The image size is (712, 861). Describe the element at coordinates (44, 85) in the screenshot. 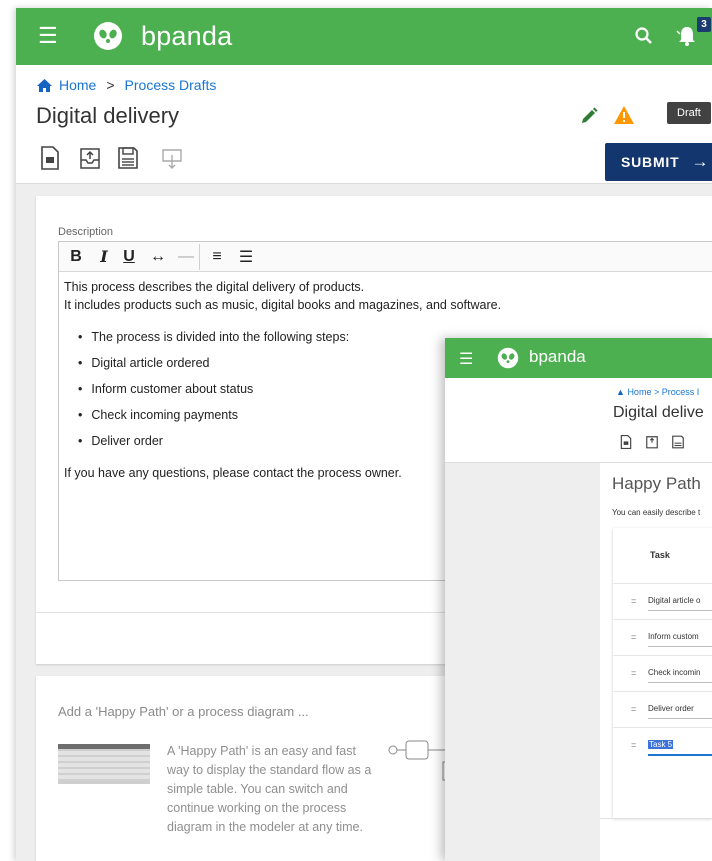

I see `home-icon` at that location.